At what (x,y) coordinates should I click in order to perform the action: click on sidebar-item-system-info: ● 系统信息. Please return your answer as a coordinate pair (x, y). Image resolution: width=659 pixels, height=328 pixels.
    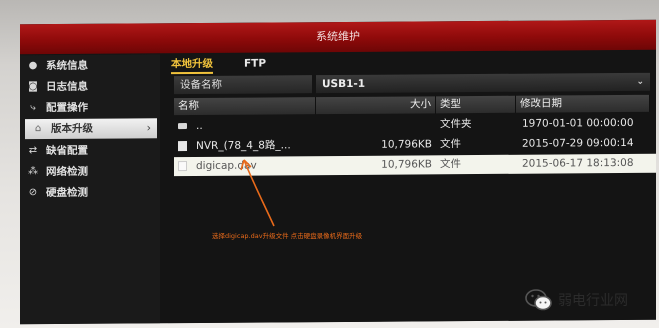
    Looking at the image, I should click on (90, 65).